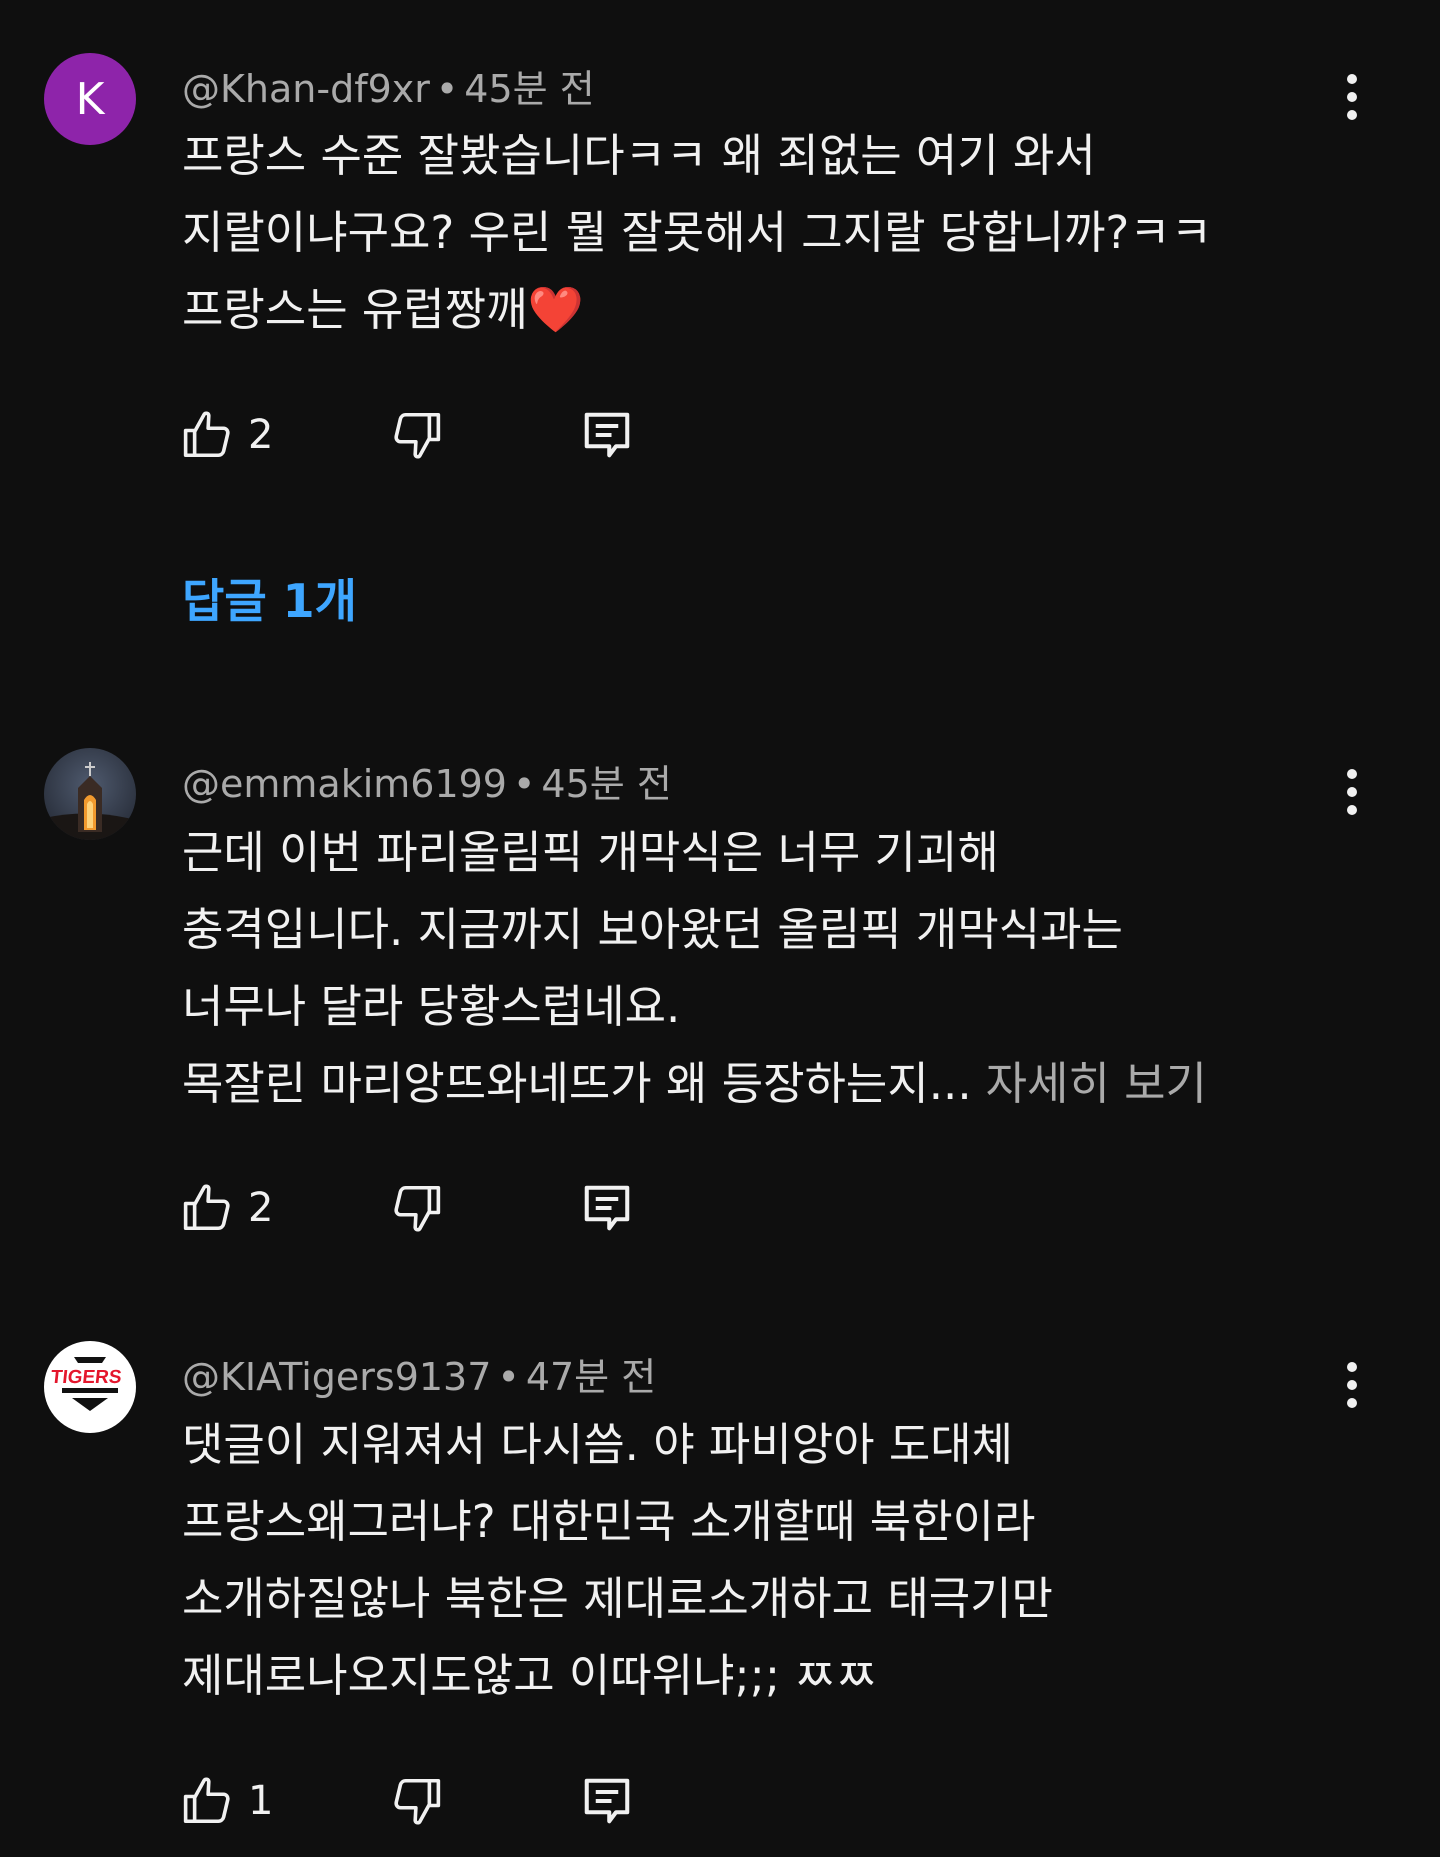 Image resolution: width=1440 pixels, height=1857 pixels. I want to click on comment-line: 소개하질않나 북한은 제대로소개하고 태극기만, so click(617, 1598).